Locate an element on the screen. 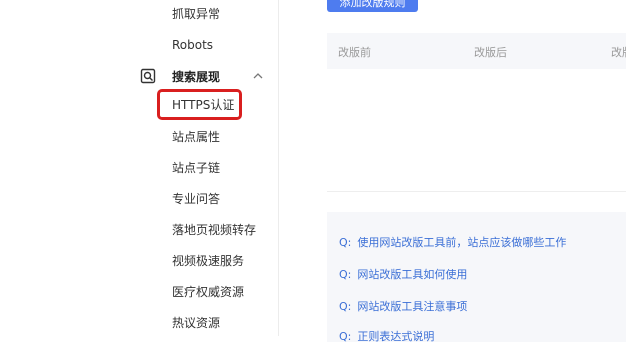 This screenshot has height=344, width=626. faq-item: Q: 网站改版工具如何使用 is located at coordinates (403, 274).